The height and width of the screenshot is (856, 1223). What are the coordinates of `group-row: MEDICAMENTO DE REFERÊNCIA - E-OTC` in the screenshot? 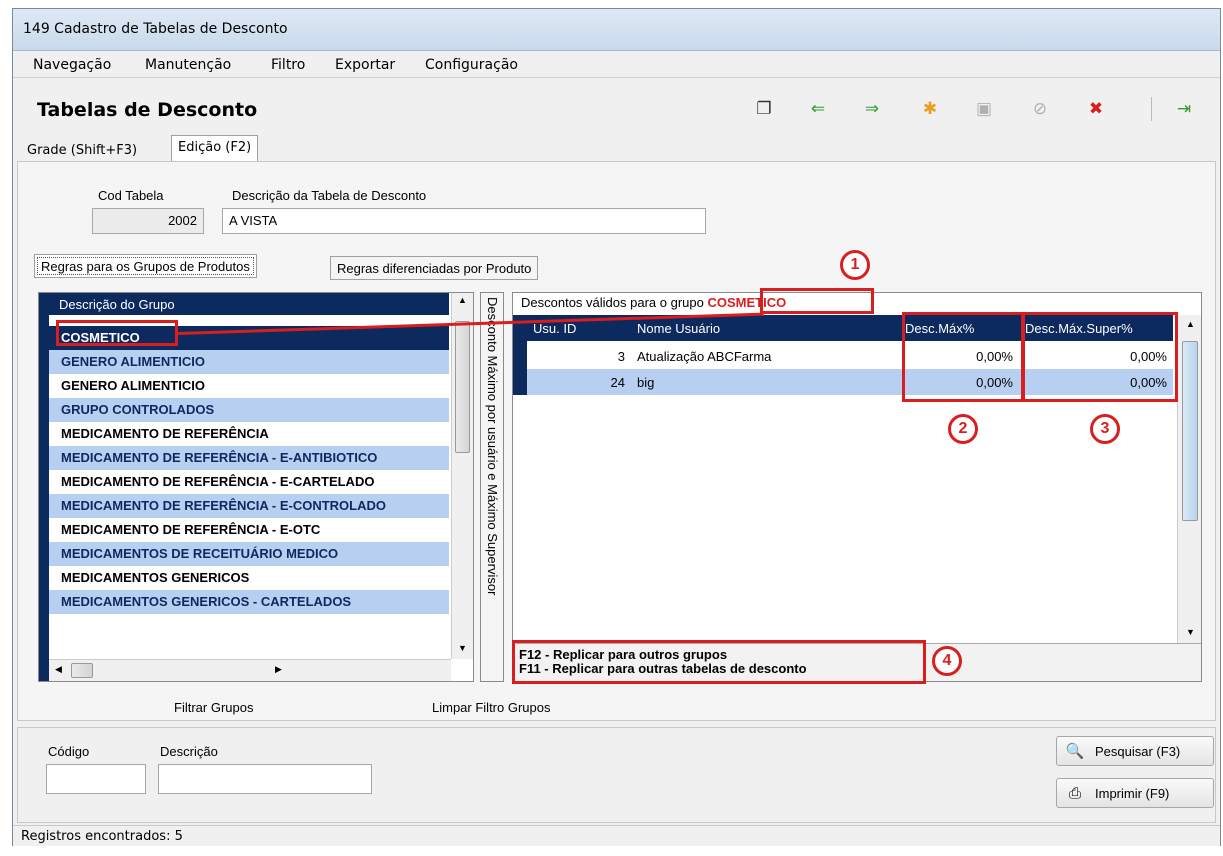 It's located at (249, 530).